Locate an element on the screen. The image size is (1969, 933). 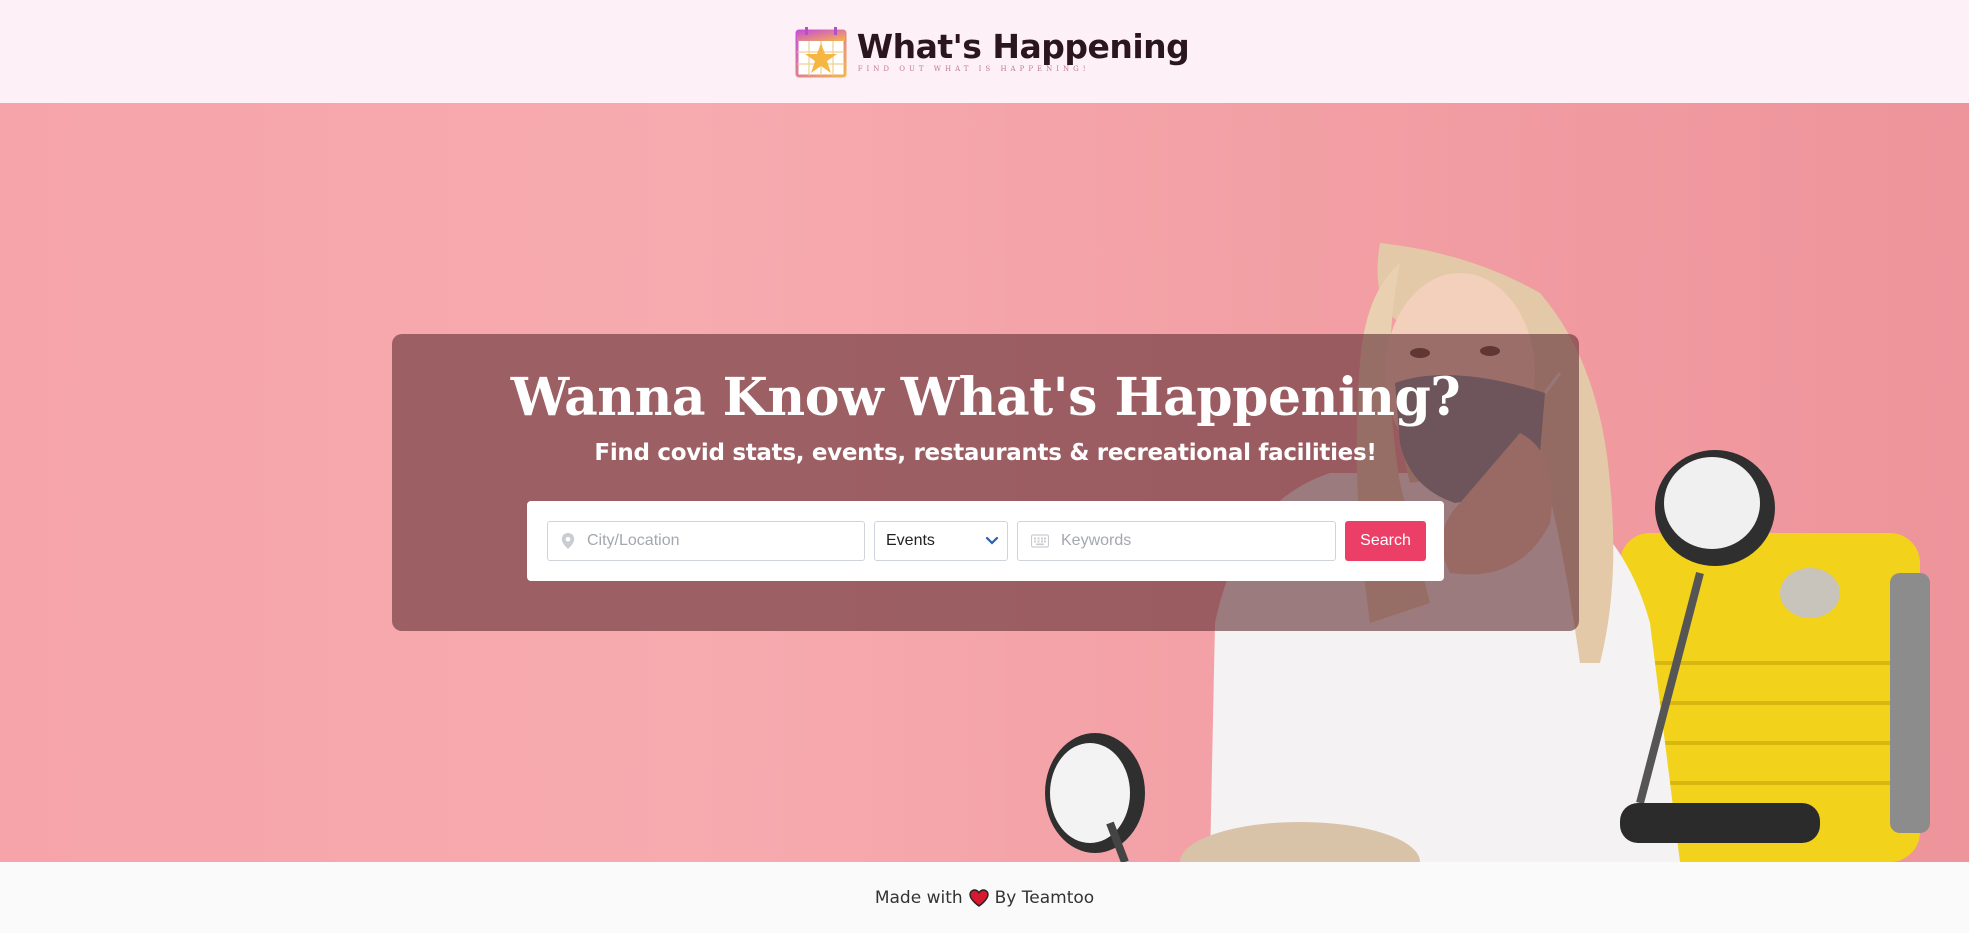
keywords-input is located at coordinates (1191, 541).